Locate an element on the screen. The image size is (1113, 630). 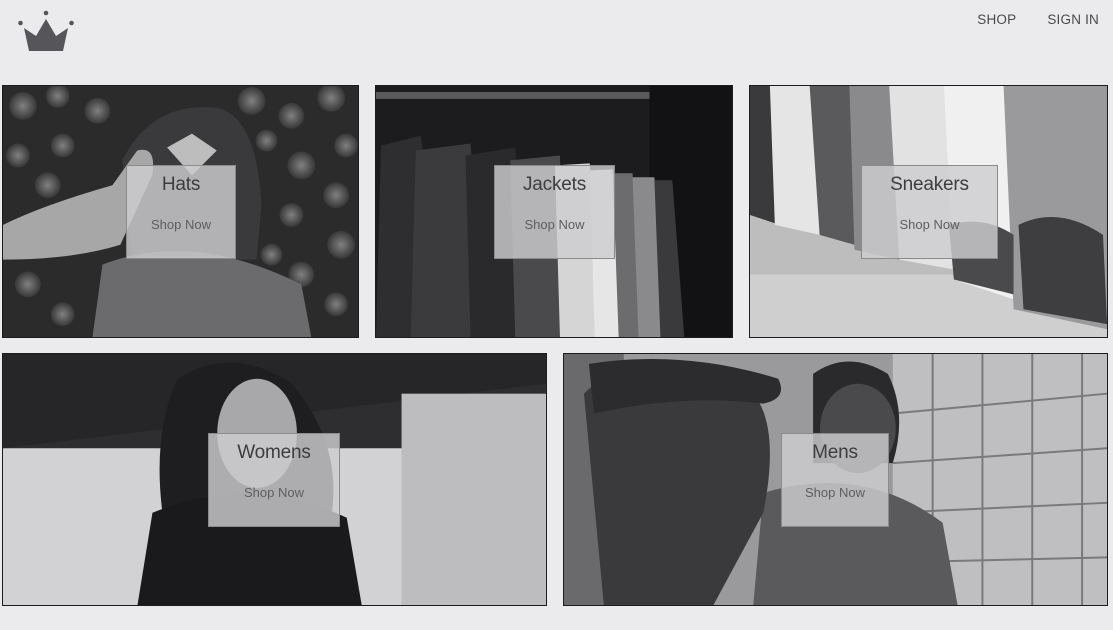
category-card-womens: Womens Shop Now is located at coordinates (274, 480).